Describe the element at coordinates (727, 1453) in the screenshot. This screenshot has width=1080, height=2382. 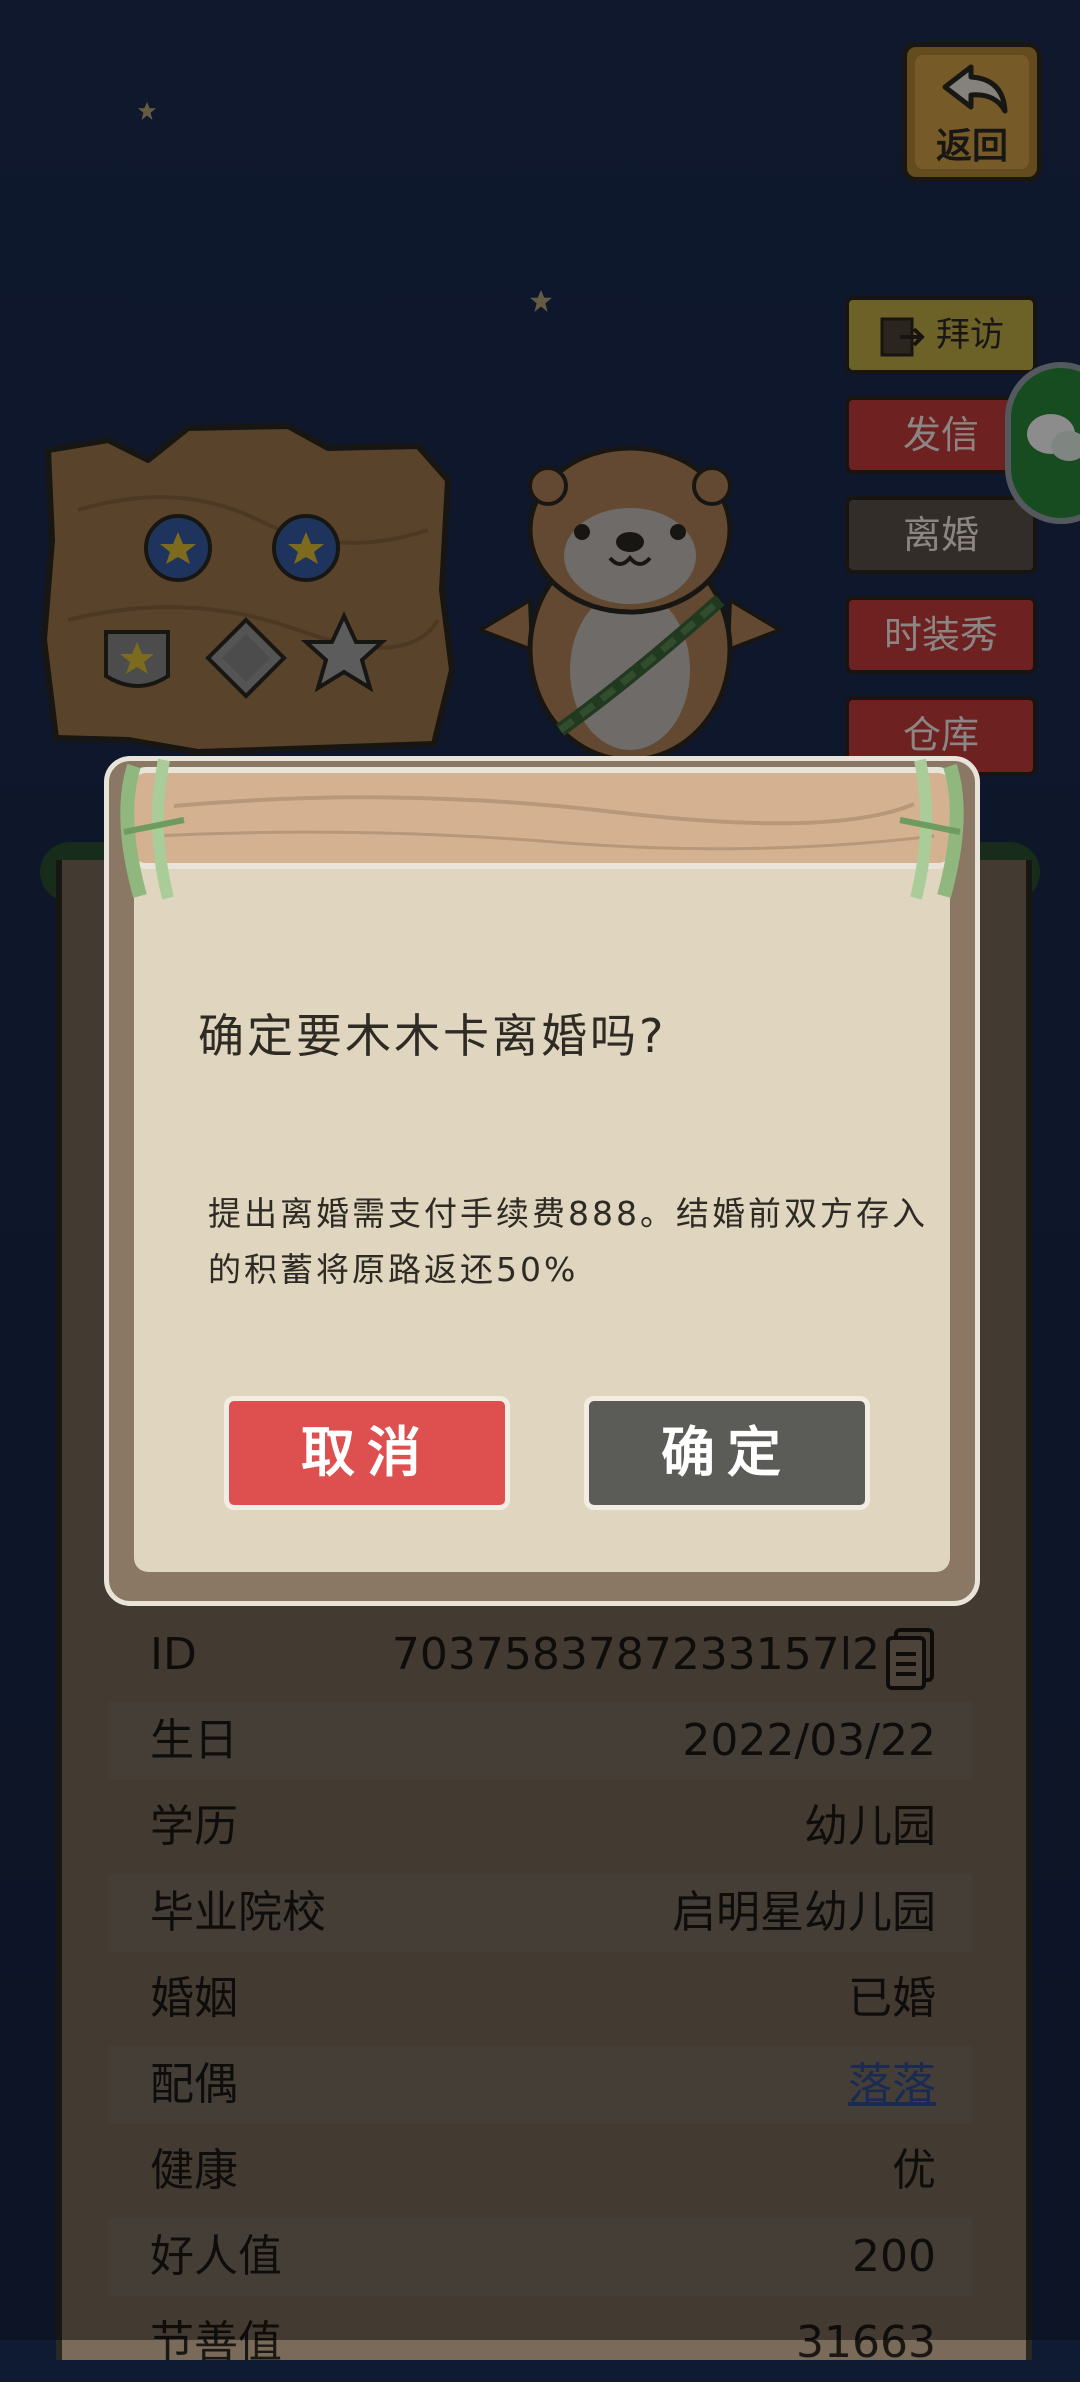
I see `confirm-button: 确定` at that location.